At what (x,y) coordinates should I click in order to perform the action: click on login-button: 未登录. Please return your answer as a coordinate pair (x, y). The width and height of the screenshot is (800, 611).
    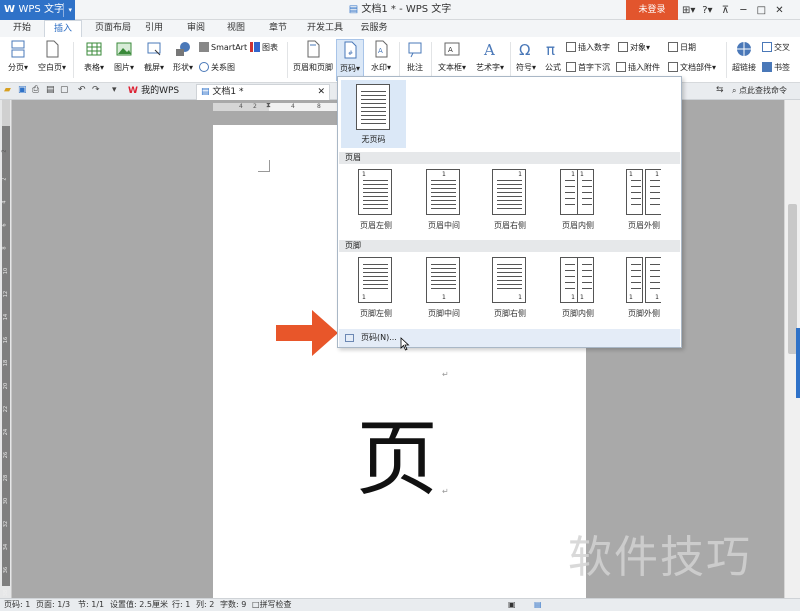
    Looking at the image, I should click on (652, 10).